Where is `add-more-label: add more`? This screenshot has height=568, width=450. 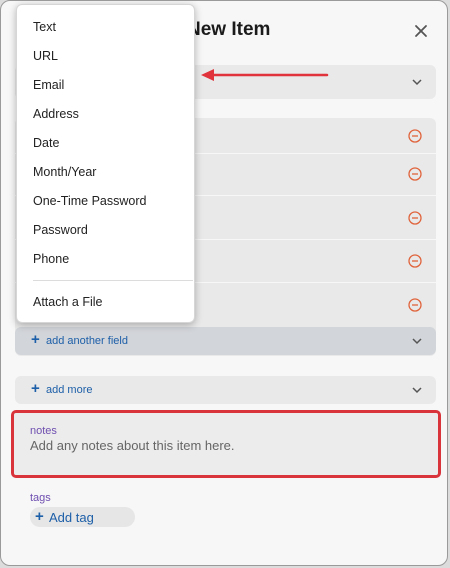
add-more-label: add more is located at coordinates (69, 390).